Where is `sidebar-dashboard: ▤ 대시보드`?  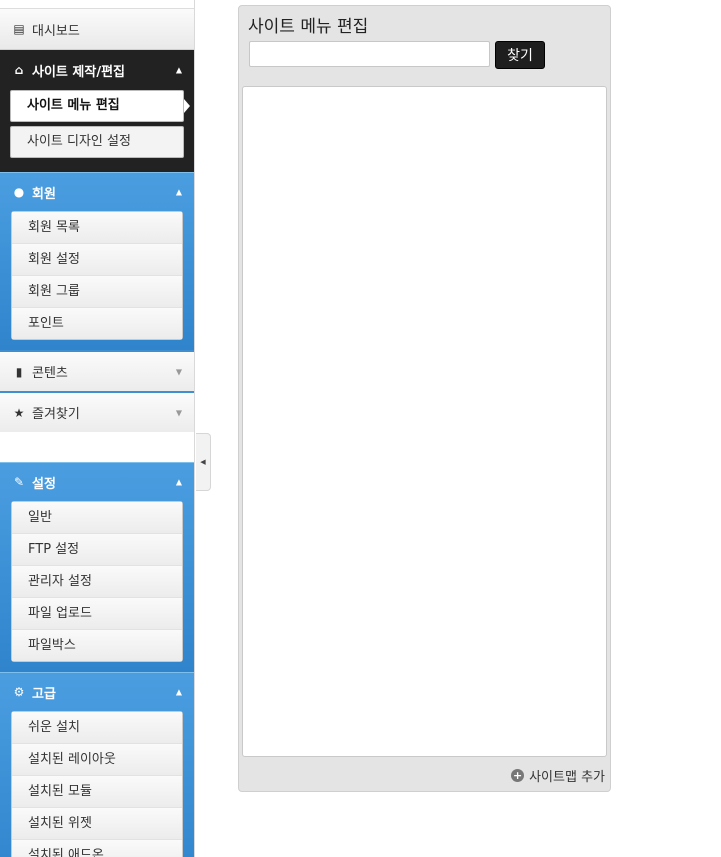 sidebar-dashboard: ▤ 대시보드 is located at coordinates (97, 29).